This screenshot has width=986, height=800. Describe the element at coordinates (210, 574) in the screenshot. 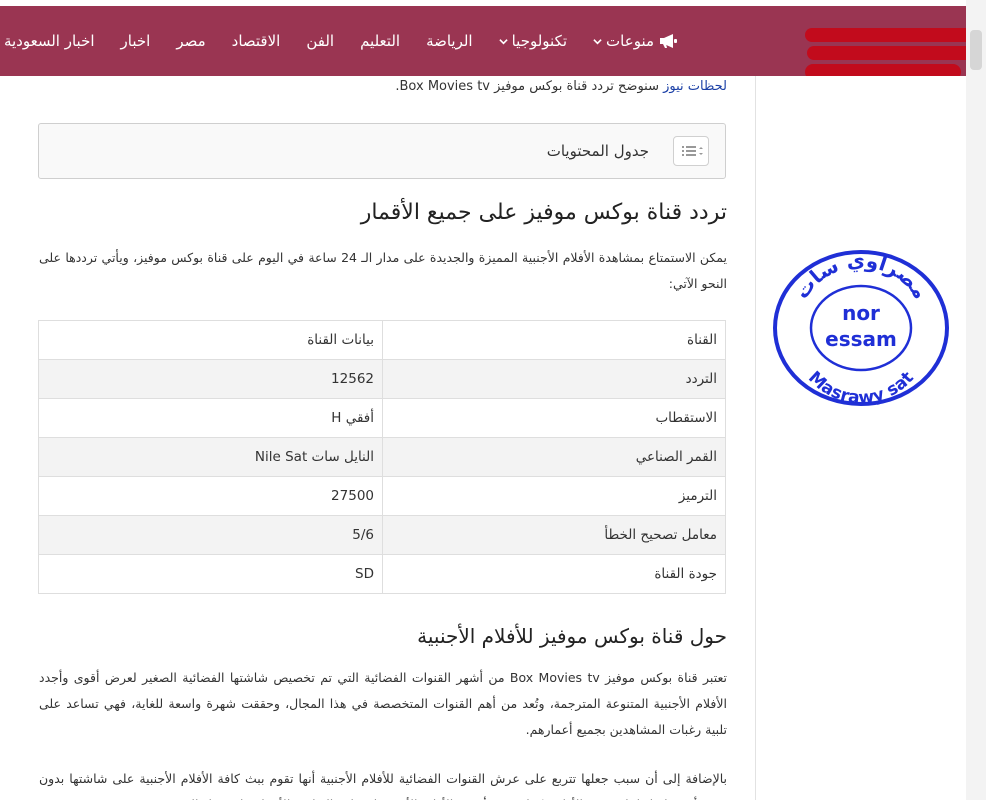

I see `table-value-cell: SD` at that location.